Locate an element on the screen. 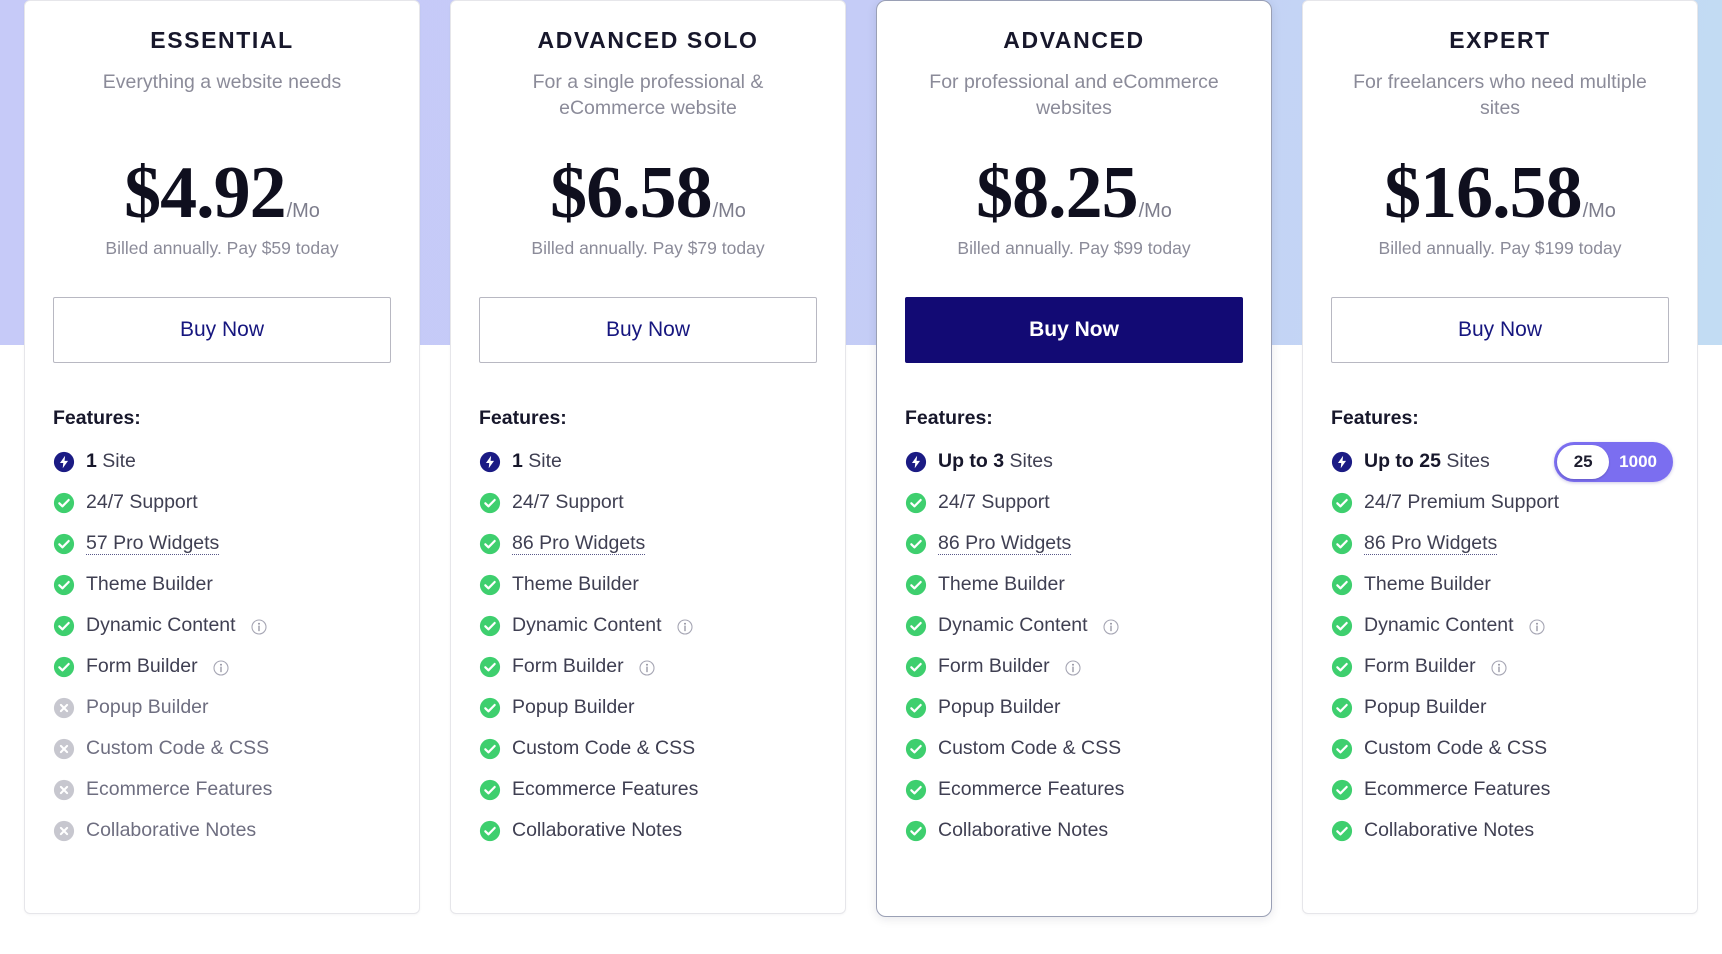 Image resolution: width=1722 pixels, height=954 pixels. plan-name: ADVANCED is located at coordinates (1074, 40).